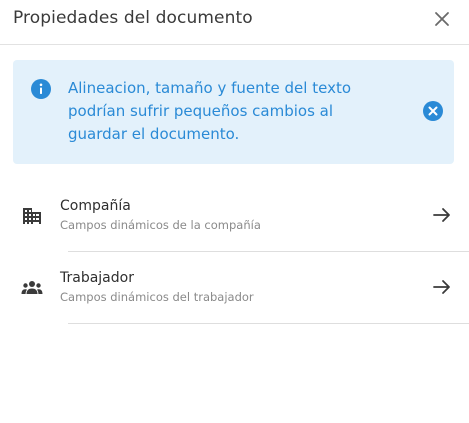 This screenshot has height=423, width=469. What do you see at coordinates (160, 225) in the screenshot?
I see `list-item-description: Campos dinámicos de la compañía` at bounding box center [160, 225].